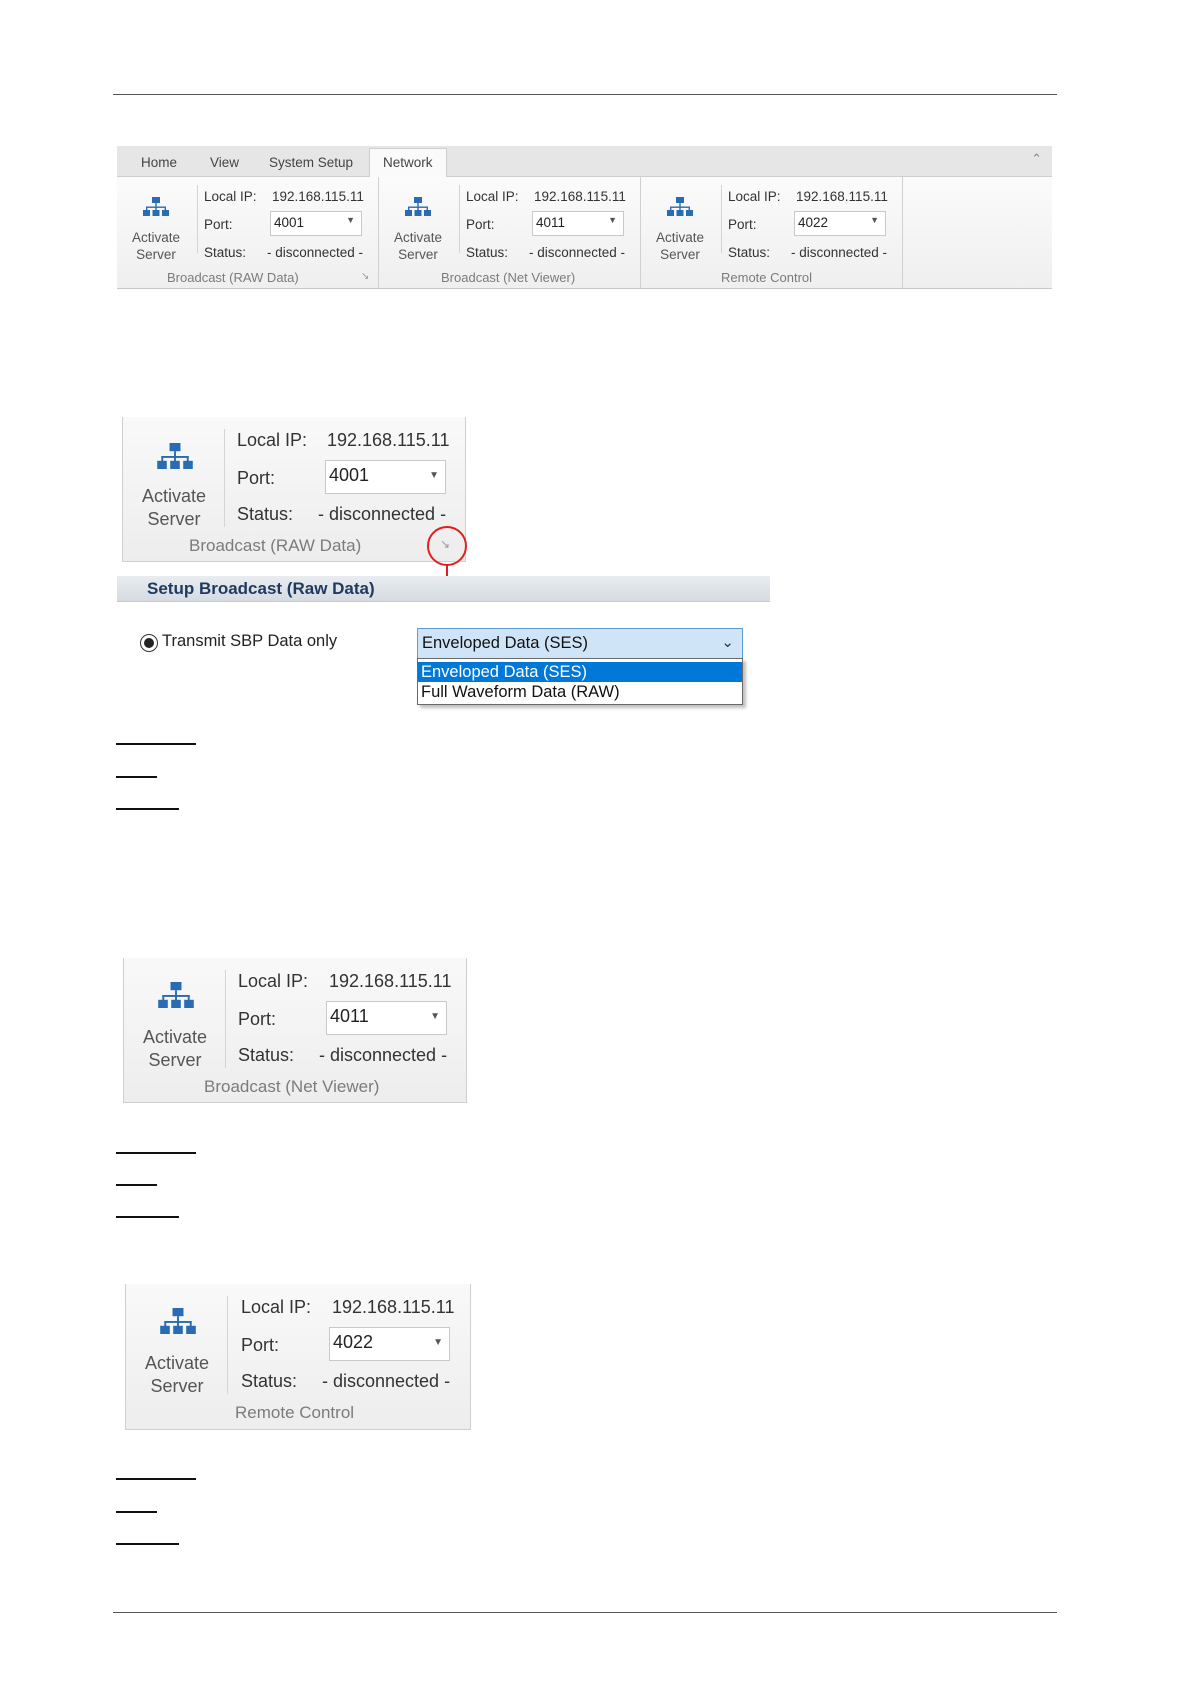  What do you see at coordinates (353, 1342) in the screenshot?
I see `port-value: 4022` at bounding box center [353, 1342].